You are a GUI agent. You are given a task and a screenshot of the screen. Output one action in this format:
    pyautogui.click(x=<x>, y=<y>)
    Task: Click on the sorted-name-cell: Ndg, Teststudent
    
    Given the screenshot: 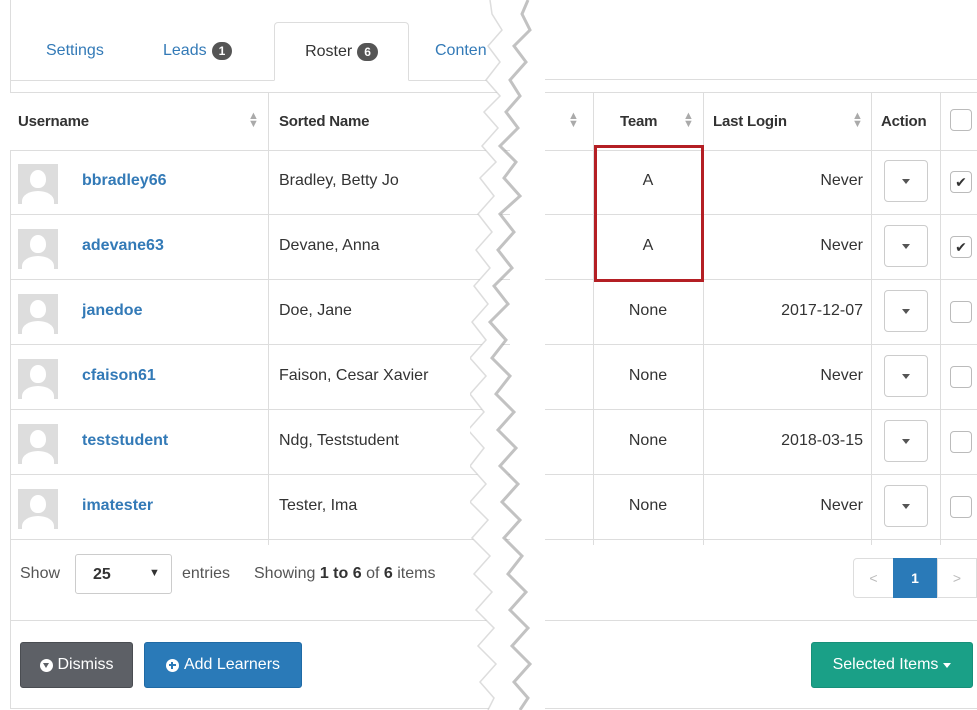 What is the action you would take?
    pyautogui.click(x=339, y=440)
    